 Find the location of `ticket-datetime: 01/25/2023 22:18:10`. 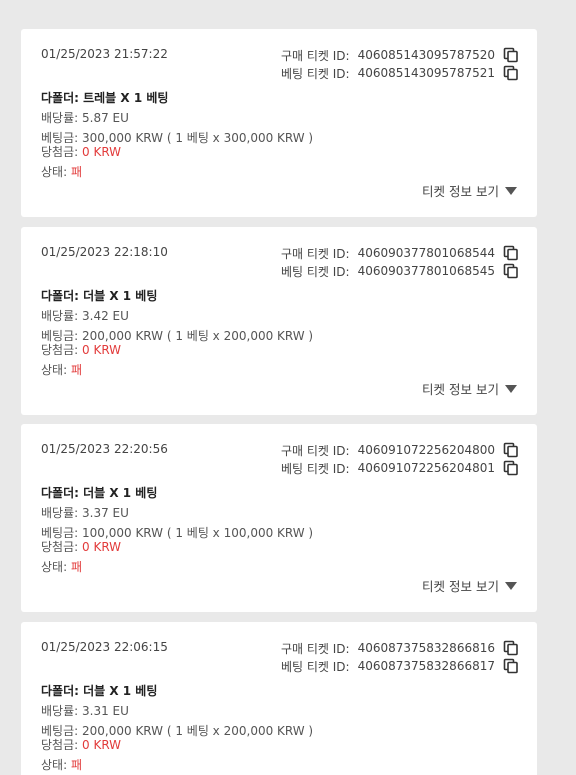

ticket-datetime: 01/25/2023 22:18:10 is located at coordinates (104, 252).